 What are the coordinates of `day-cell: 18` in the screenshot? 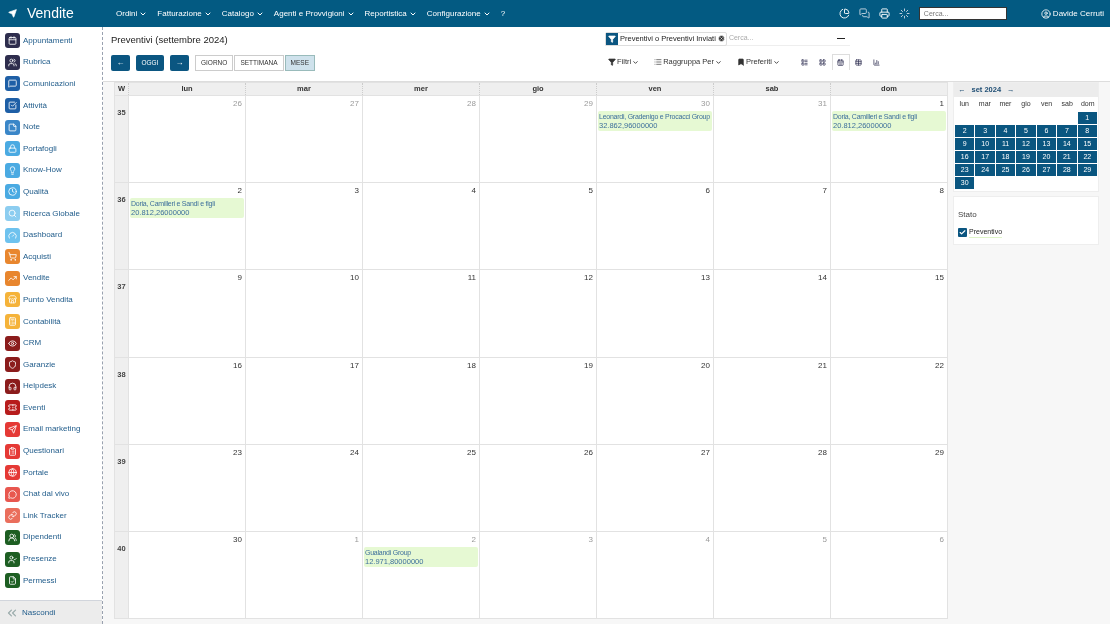 It's located at (420, 400).